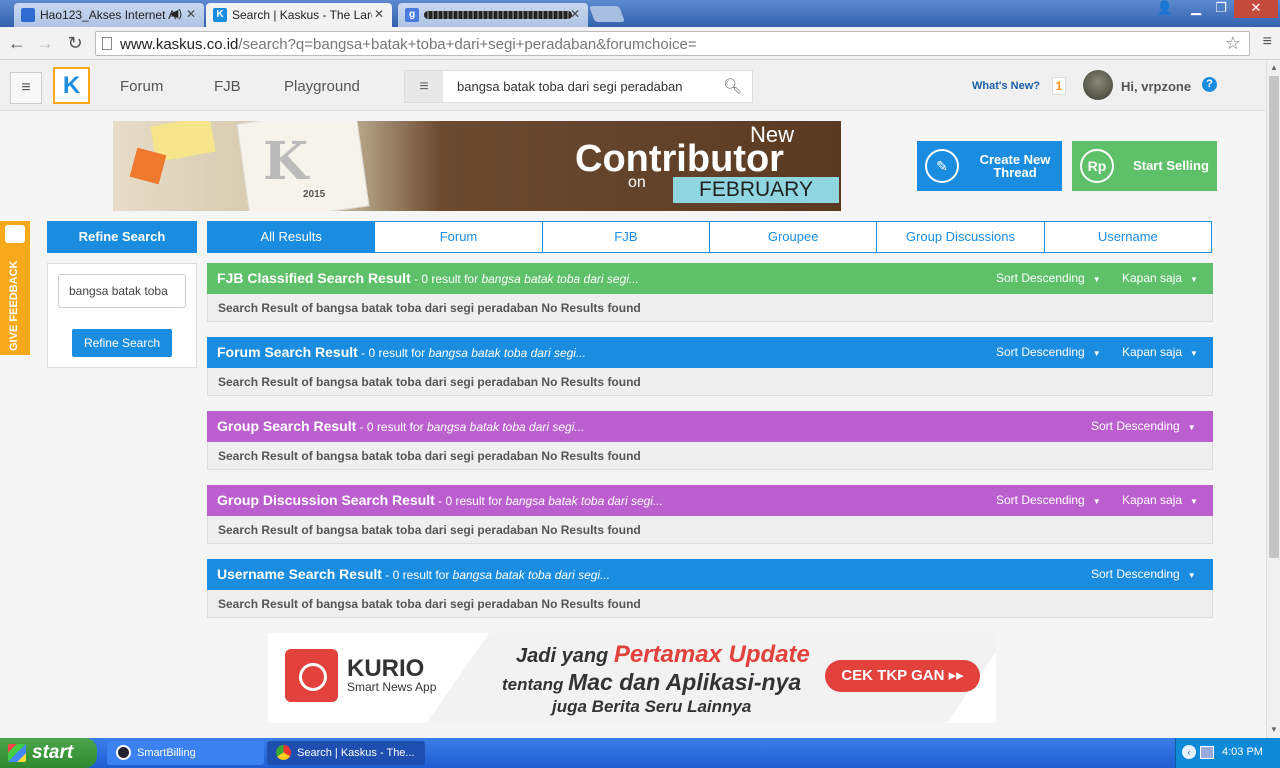  Describe the element at coordinates (299, 15) in the screenshot. I see `browser-tab-kaskus: K Search | Kaskus - The Larges ✕` at that location.